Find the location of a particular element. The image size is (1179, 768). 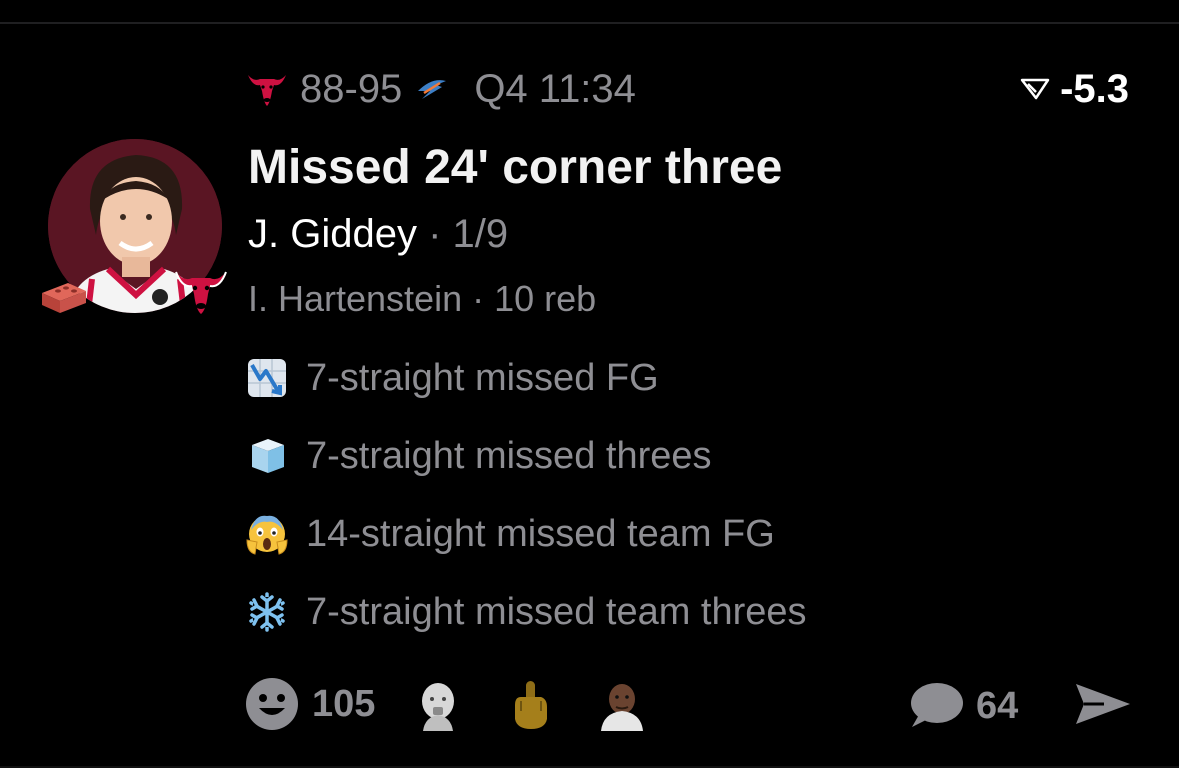

fact-item: 7-straight missed team threes is located at coordinates (525, 612).